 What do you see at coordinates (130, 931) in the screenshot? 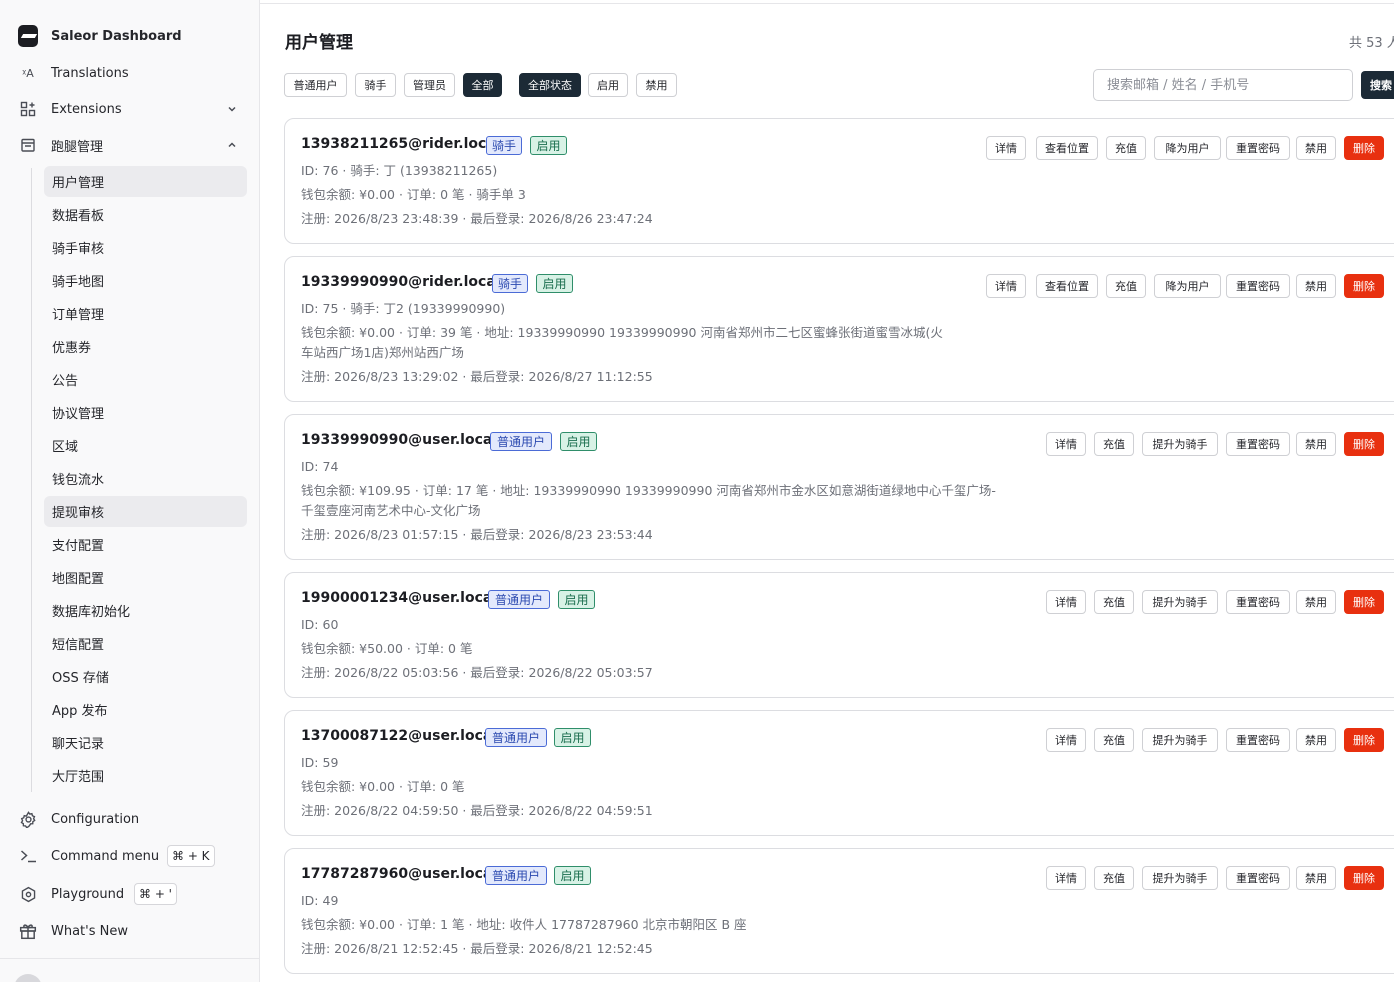
I see `sidebar-item-whats-new: What's New` at bounding box center [130, 931].